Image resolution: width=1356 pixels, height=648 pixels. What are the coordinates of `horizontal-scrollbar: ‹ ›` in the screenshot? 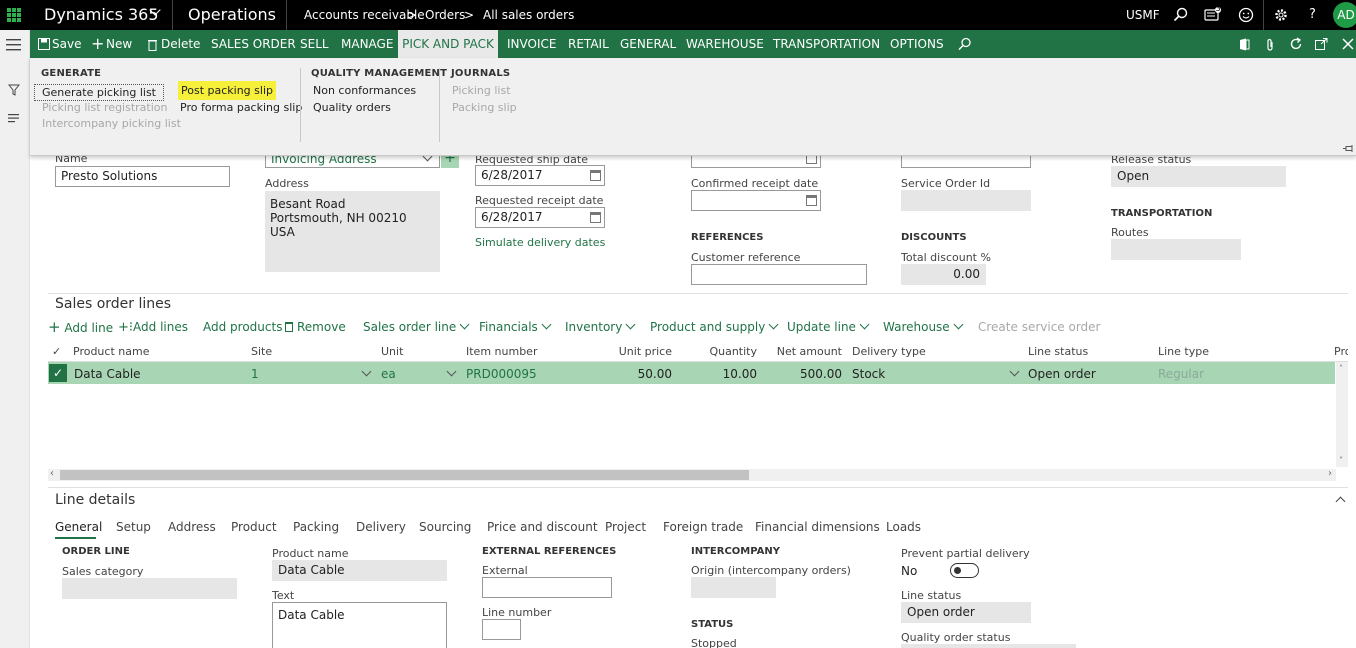 It's located at (692, 474).